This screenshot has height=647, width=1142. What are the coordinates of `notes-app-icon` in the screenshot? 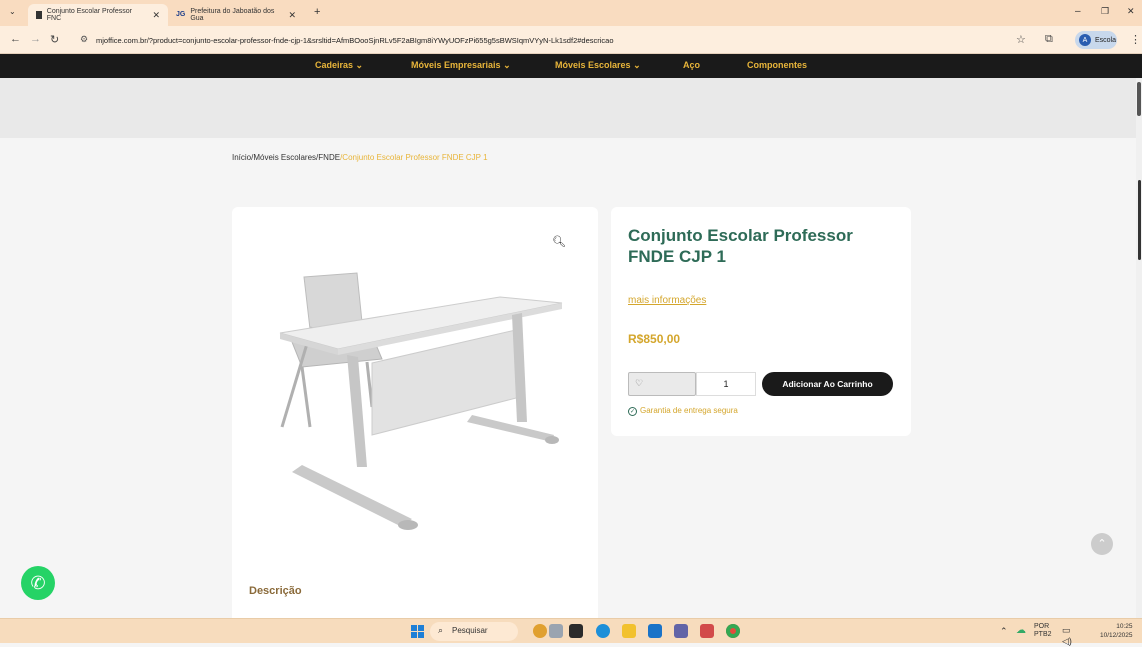 It's located at (576, 631).